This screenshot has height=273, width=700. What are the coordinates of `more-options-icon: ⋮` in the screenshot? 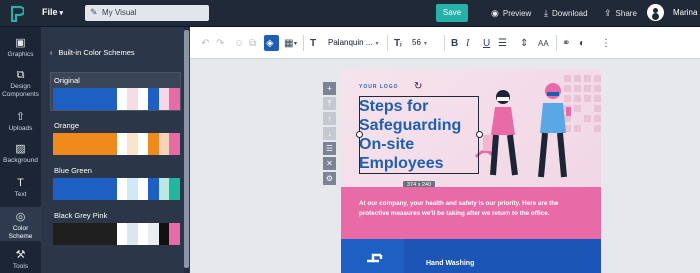 It's located at (606, 43).